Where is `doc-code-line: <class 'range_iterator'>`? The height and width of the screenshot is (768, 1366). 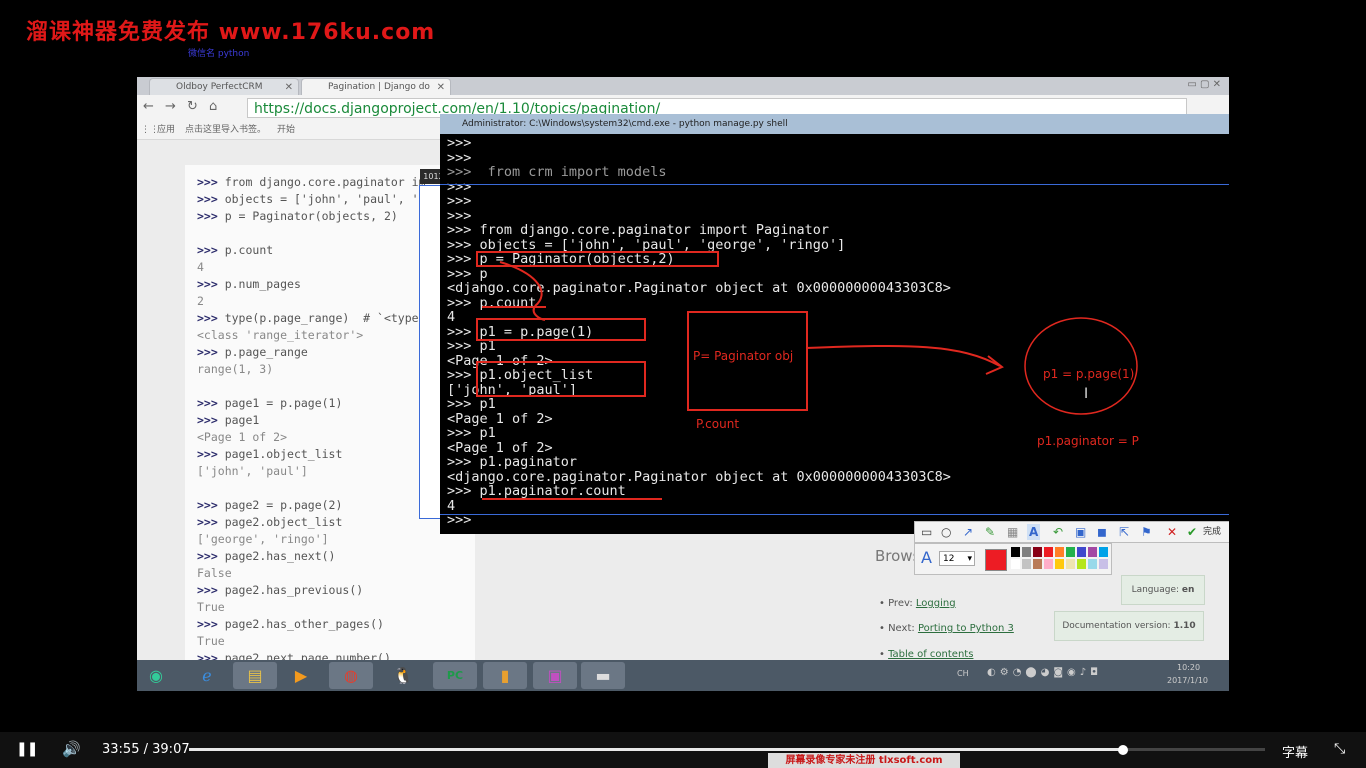 doc-code-line: <class 'range_iterator'> is located at coordinates (280, 335).